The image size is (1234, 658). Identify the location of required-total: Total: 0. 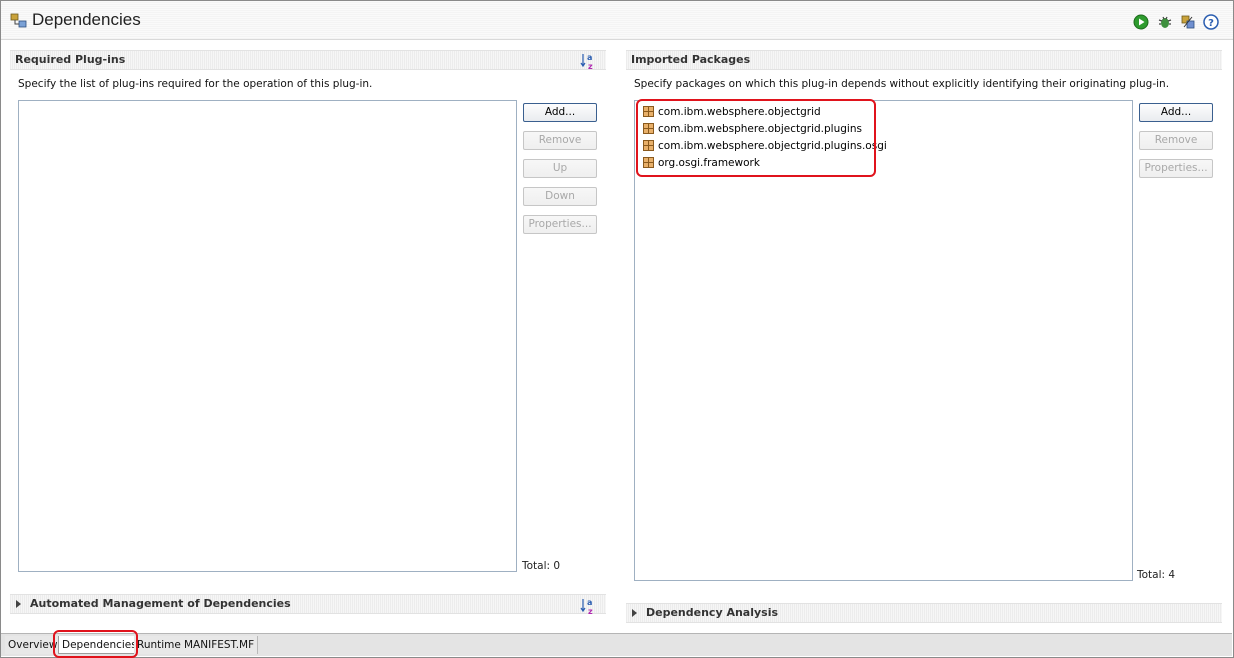
(541, 566).